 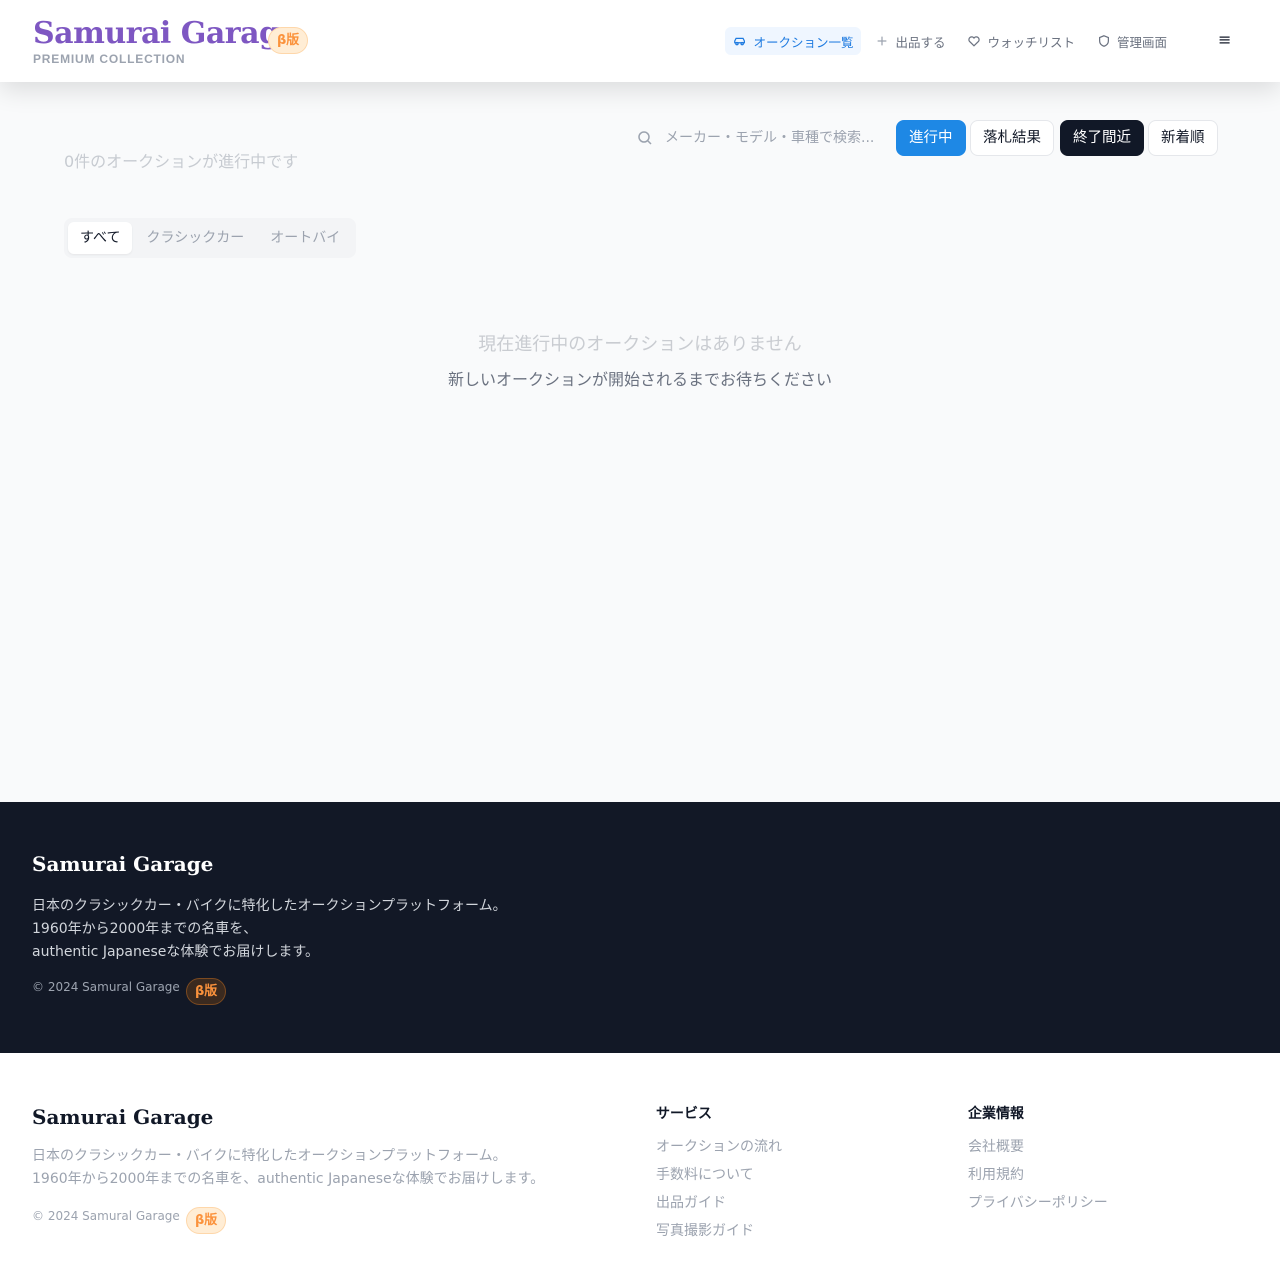 I want to click on nav-label: ウォッチリスト, so click(x=1031, y=42).